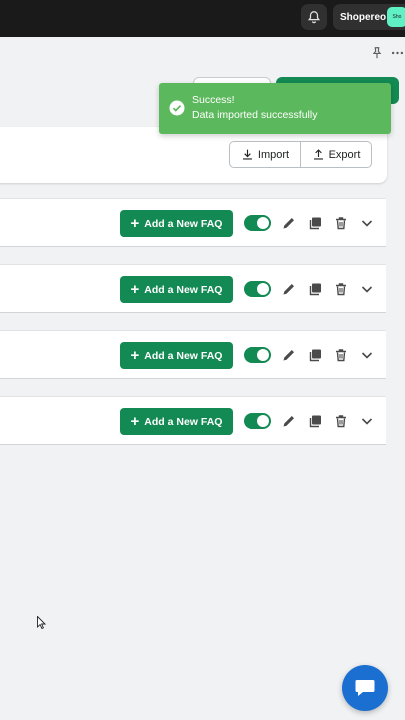 Image resolution: width=405 pixels, height=720 pixels. I want to click on toast-message: Data imported successfully, so click(255, 115).